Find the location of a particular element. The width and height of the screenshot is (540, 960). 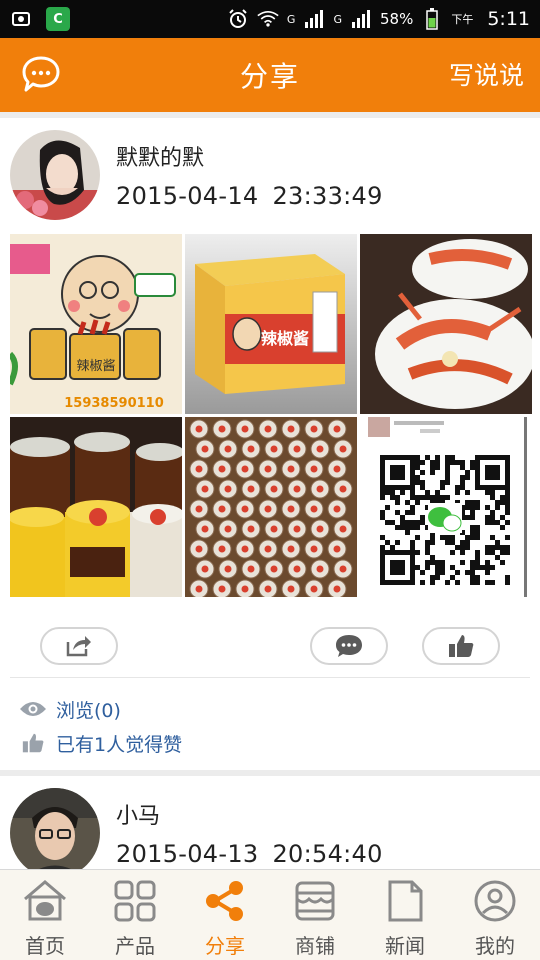

photo-phone-text: 15938590110 is located at coordinates (114, 403).